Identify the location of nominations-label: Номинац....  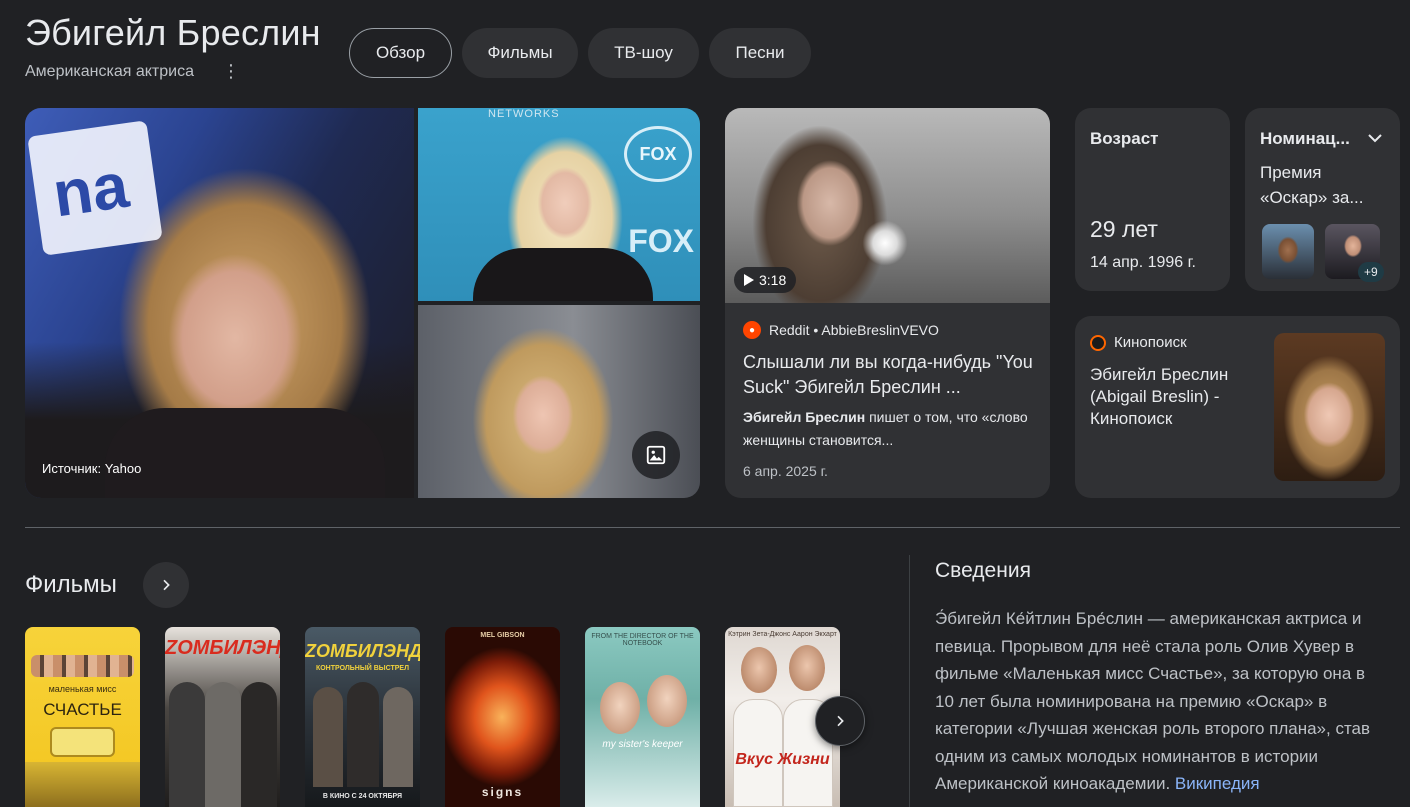
(1305, 138).